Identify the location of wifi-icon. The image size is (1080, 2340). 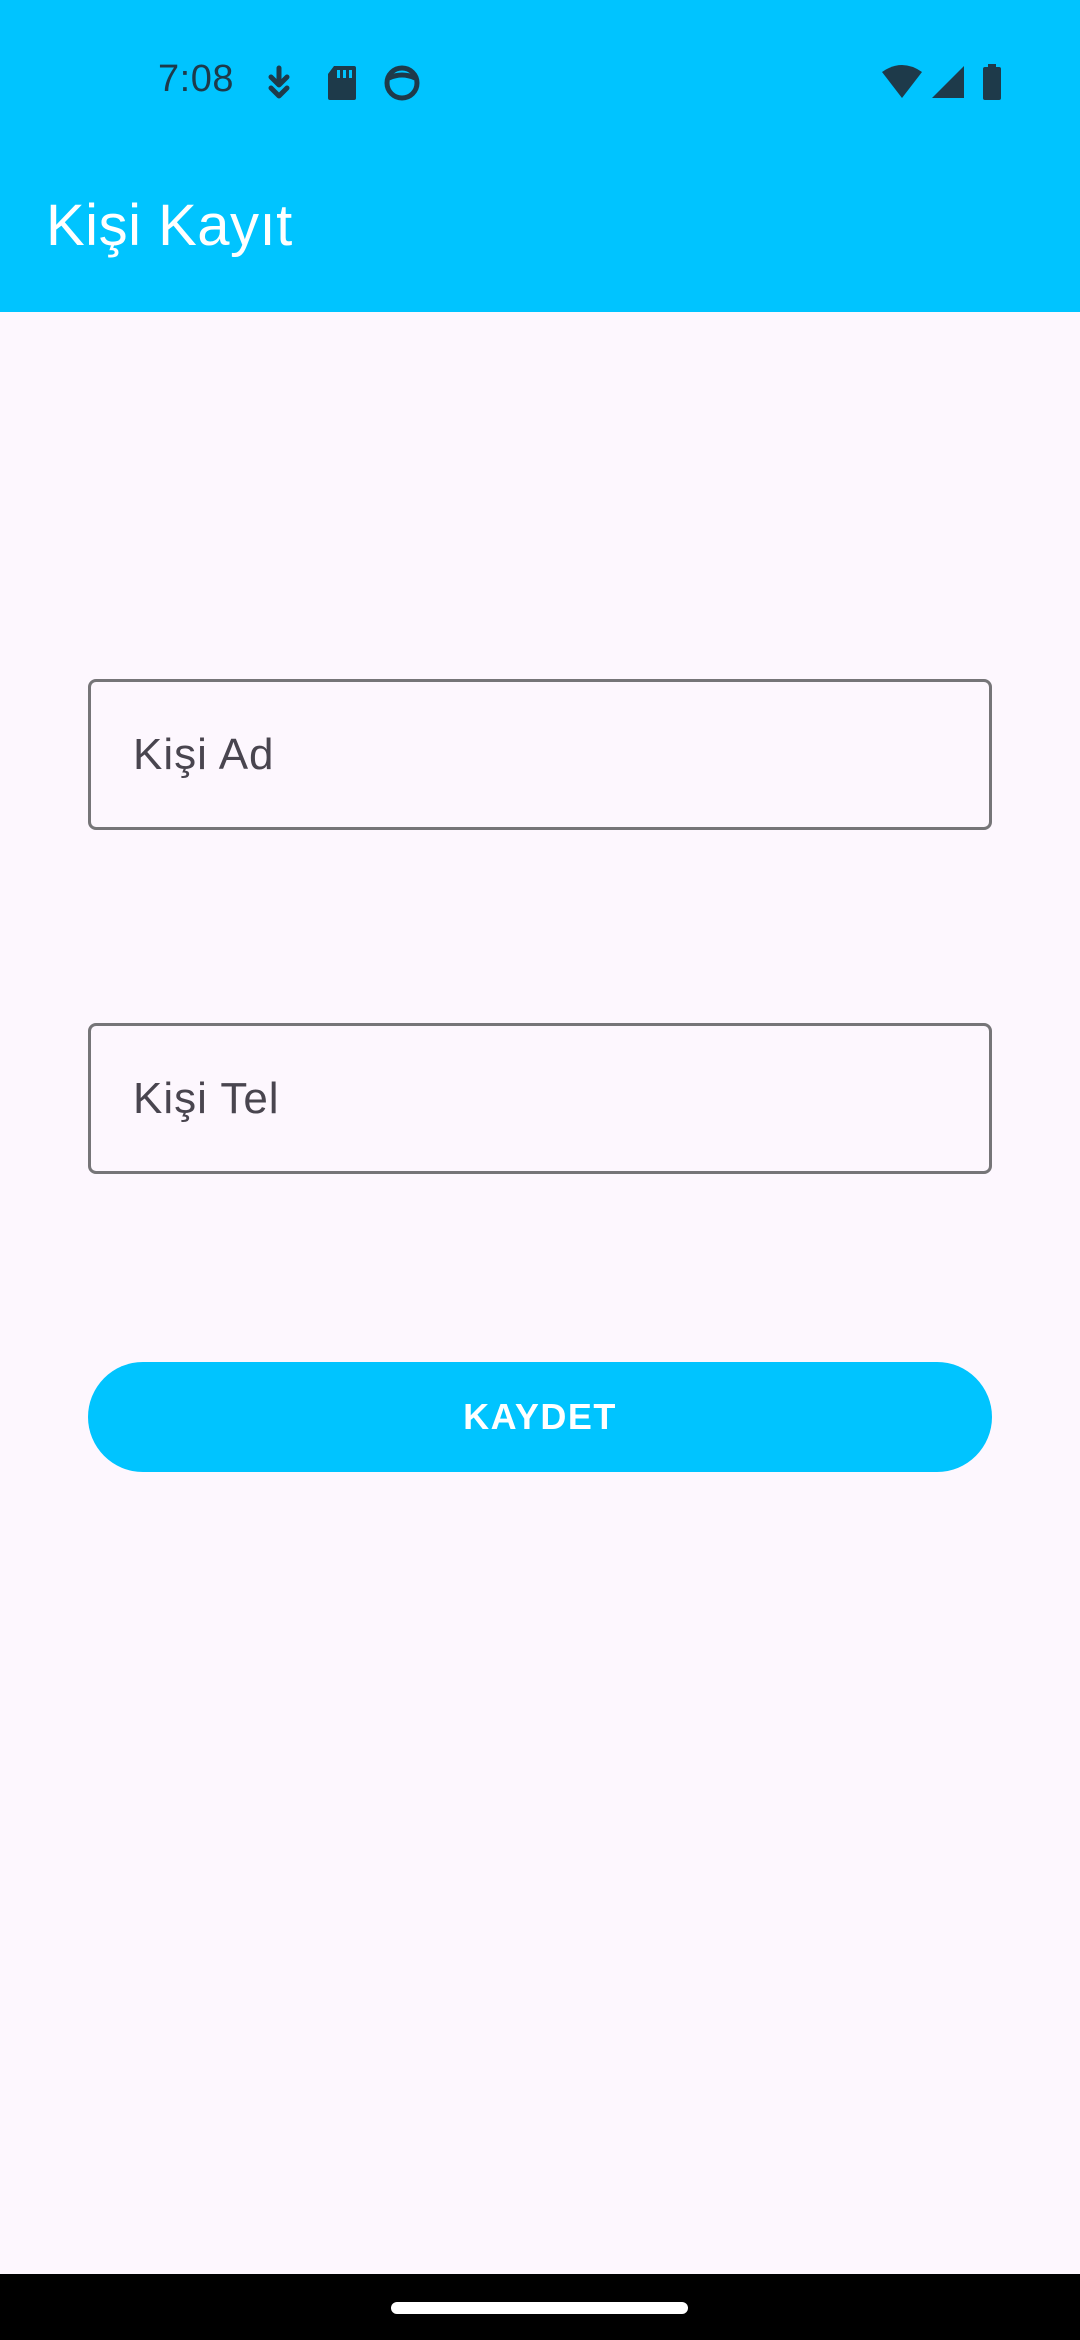
(902, 82).